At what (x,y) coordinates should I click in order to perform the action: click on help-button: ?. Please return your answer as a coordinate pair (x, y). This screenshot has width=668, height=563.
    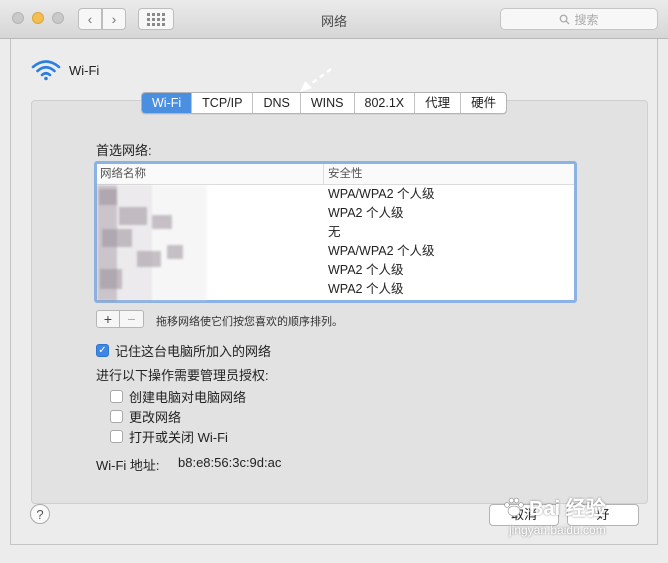
    Looking at the image, I should click on (40, 514).